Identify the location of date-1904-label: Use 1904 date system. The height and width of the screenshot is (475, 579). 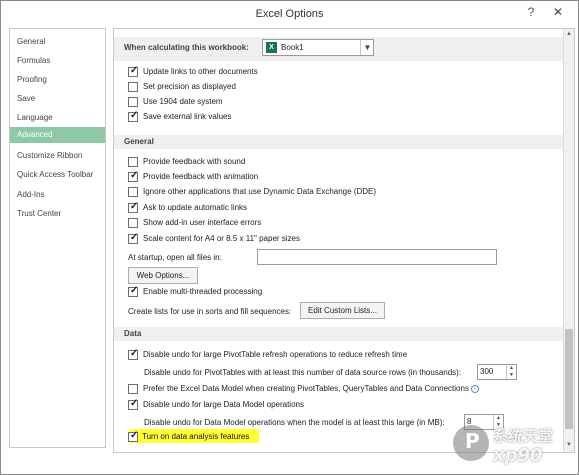
(183, 101).